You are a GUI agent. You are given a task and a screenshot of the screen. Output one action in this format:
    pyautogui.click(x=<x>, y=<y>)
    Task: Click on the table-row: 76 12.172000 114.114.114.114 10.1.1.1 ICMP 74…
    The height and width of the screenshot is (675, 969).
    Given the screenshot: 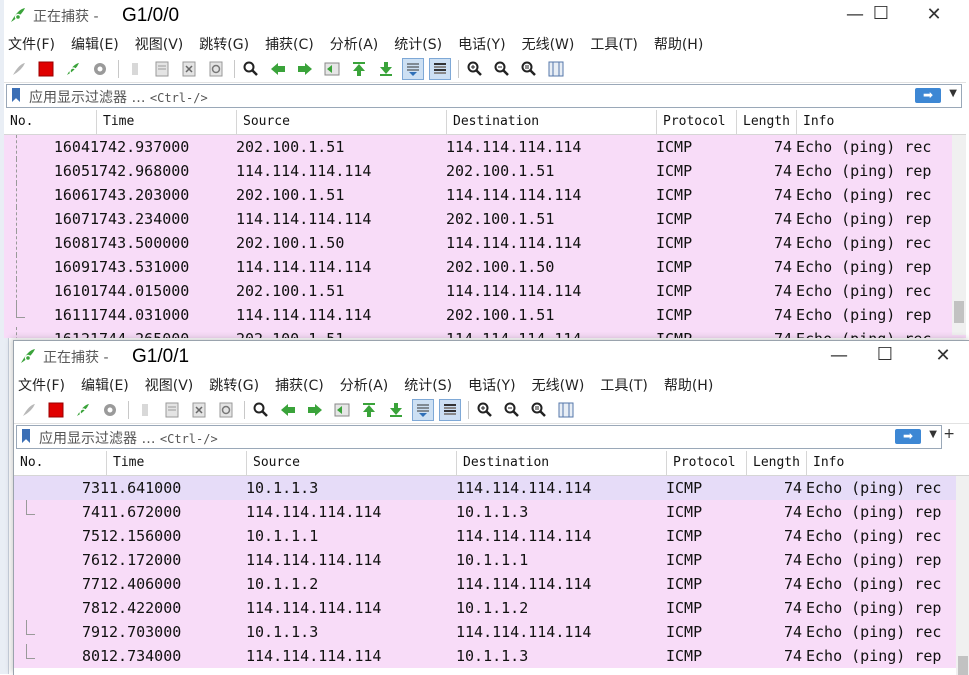 What is the action you would take?
    pyautogui.click(x=491, y=560)
    